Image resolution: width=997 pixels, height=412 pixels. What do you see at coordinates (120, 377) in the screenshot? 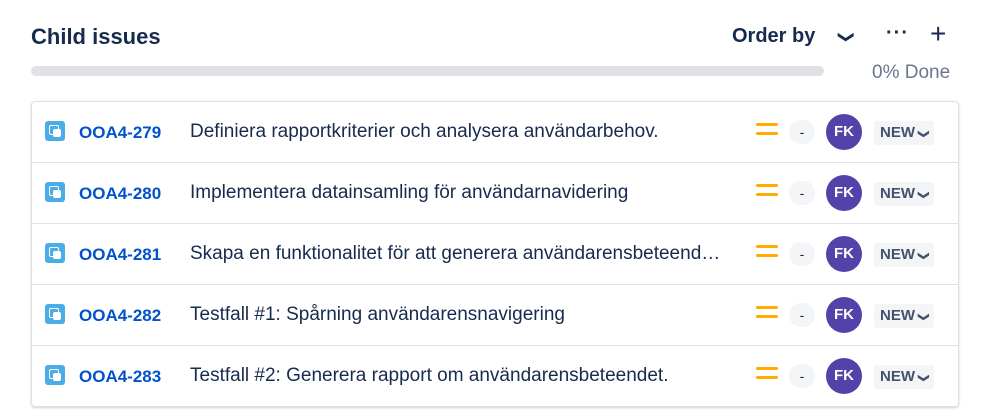
I see `issue-key-link: OOA4-283` at bounding box center [120, 377].